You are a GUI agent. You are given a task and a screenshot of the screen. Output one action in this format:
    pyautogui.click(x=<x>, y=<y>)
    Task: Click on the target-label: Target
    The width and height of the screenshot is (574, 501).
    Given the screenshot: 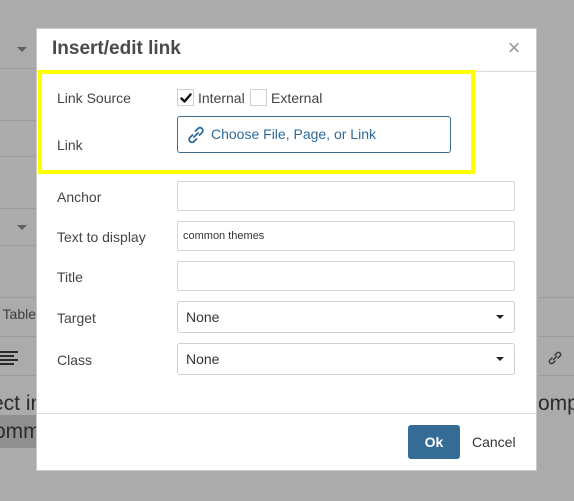 What is the action you would take?
    pyautogui.click(x=76, y=318)
    